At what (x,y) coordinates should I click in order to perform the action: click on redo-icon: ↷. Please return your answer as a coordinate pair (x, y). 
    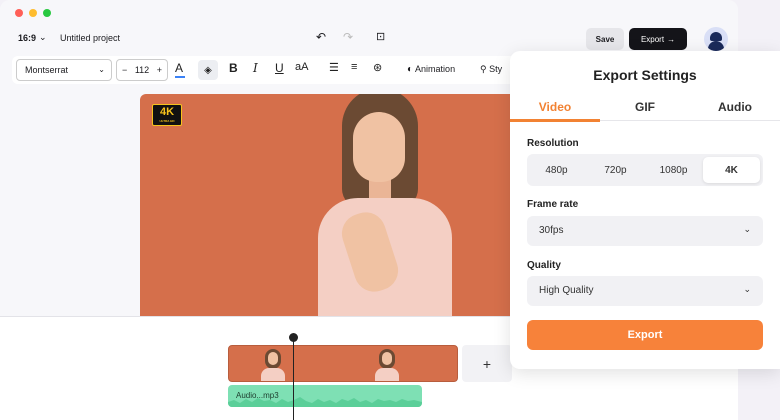
    Looking at the image, I should click on (348, 37).